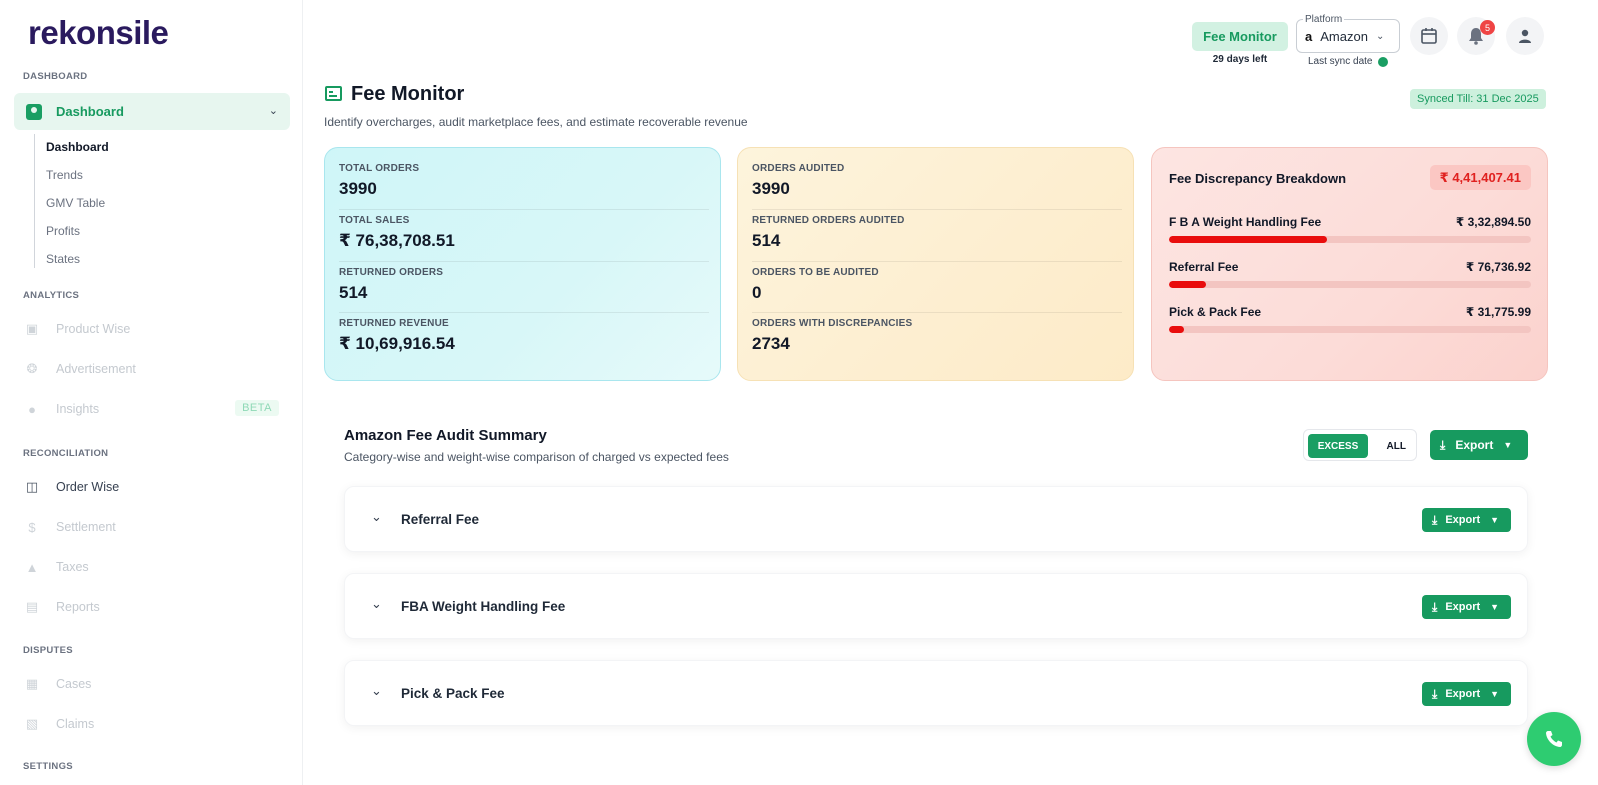 Image resolution: width=1598 pixels, height=785 pixels. Describe the element at coordinates (32, 606) in the screenshot. I see `document-icon: ▤` at that location.